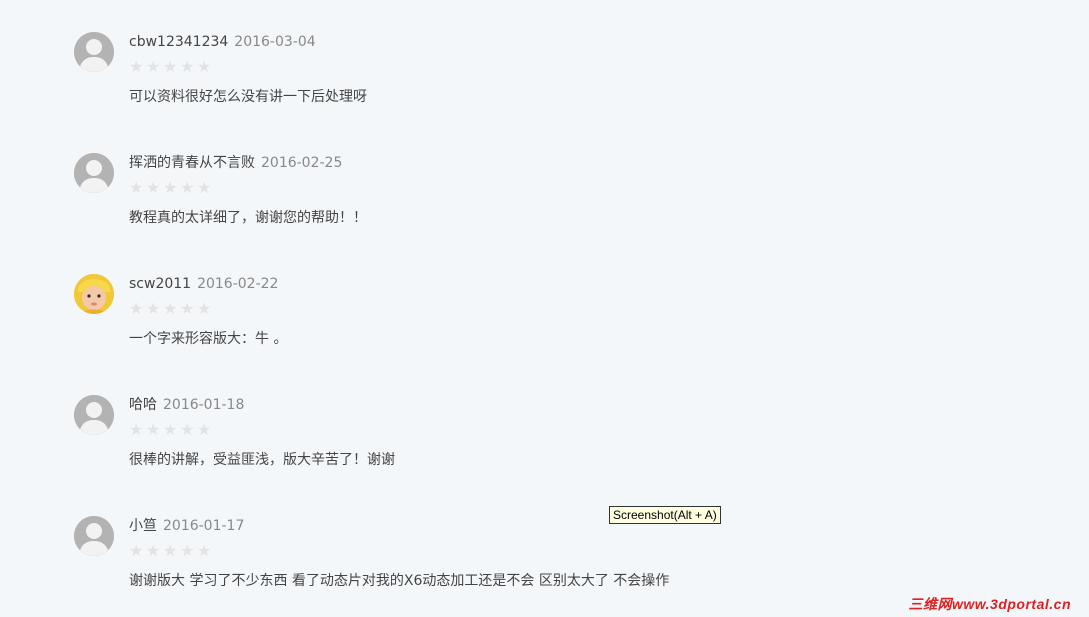  I want to click on comment-meta: 挥洒的青春从不言败 2016-02-25, so click(235, 163).